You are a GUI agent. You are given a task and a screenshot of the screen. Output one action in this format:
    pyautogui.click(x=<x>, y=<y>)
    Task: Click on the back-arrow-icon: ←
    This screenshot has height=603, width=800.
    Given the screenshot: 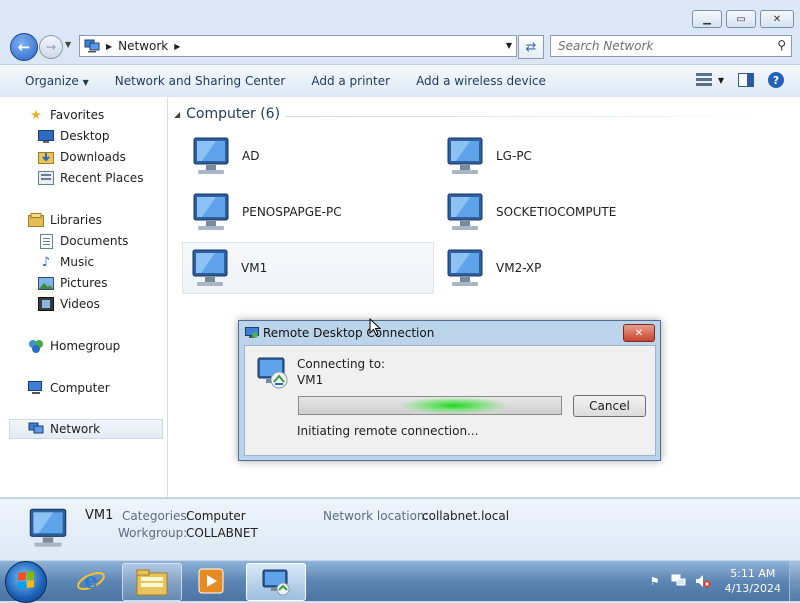 What is the action you would take?
    pyautogui.click(x=24, y=47)
    